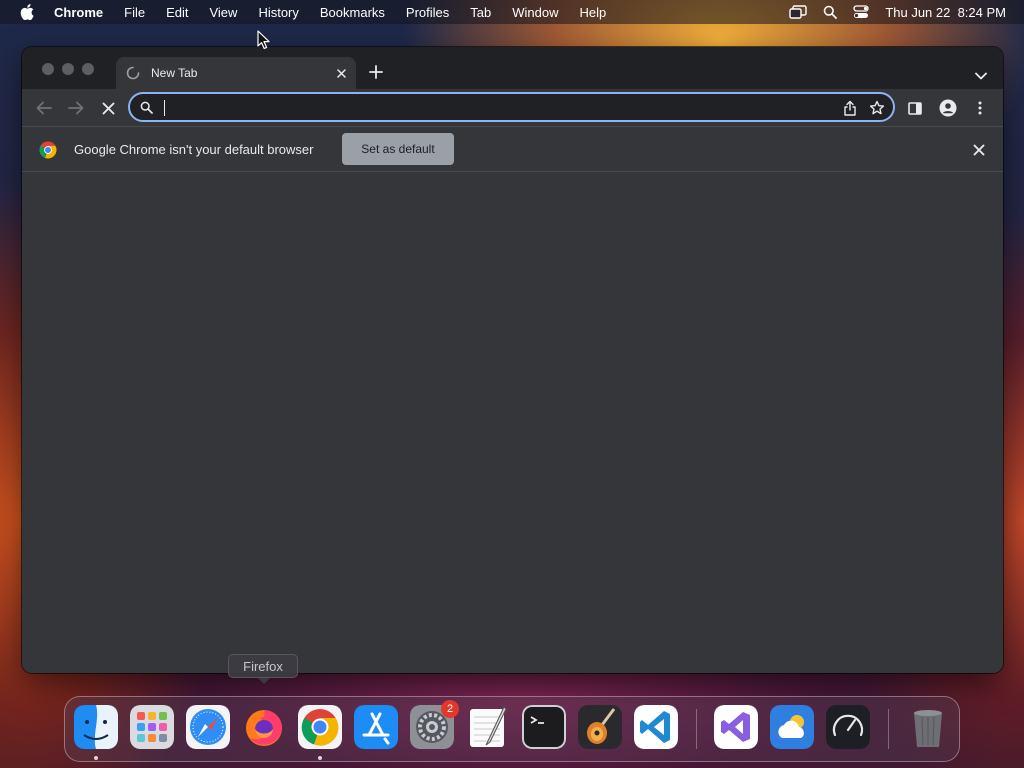  I want to click on dock-garageband-icon, so click(600, 727).